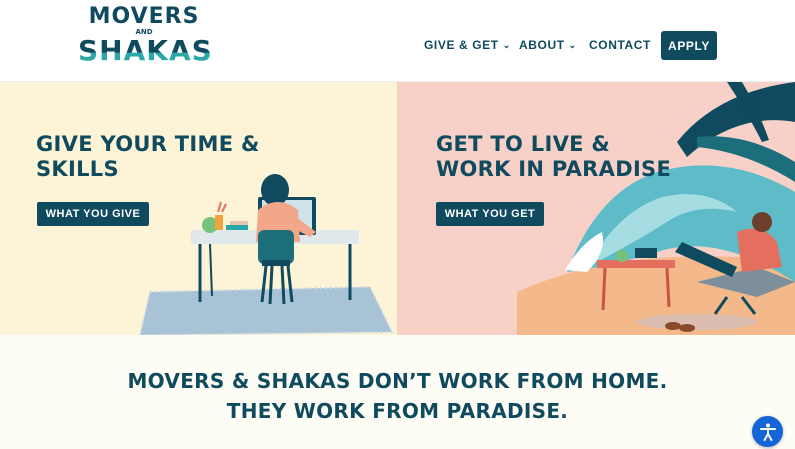  Describe the element at coordinates (93, 214) in the screenshot. I see `what-you-give-button: WHAT YOU GIVE` at that location.